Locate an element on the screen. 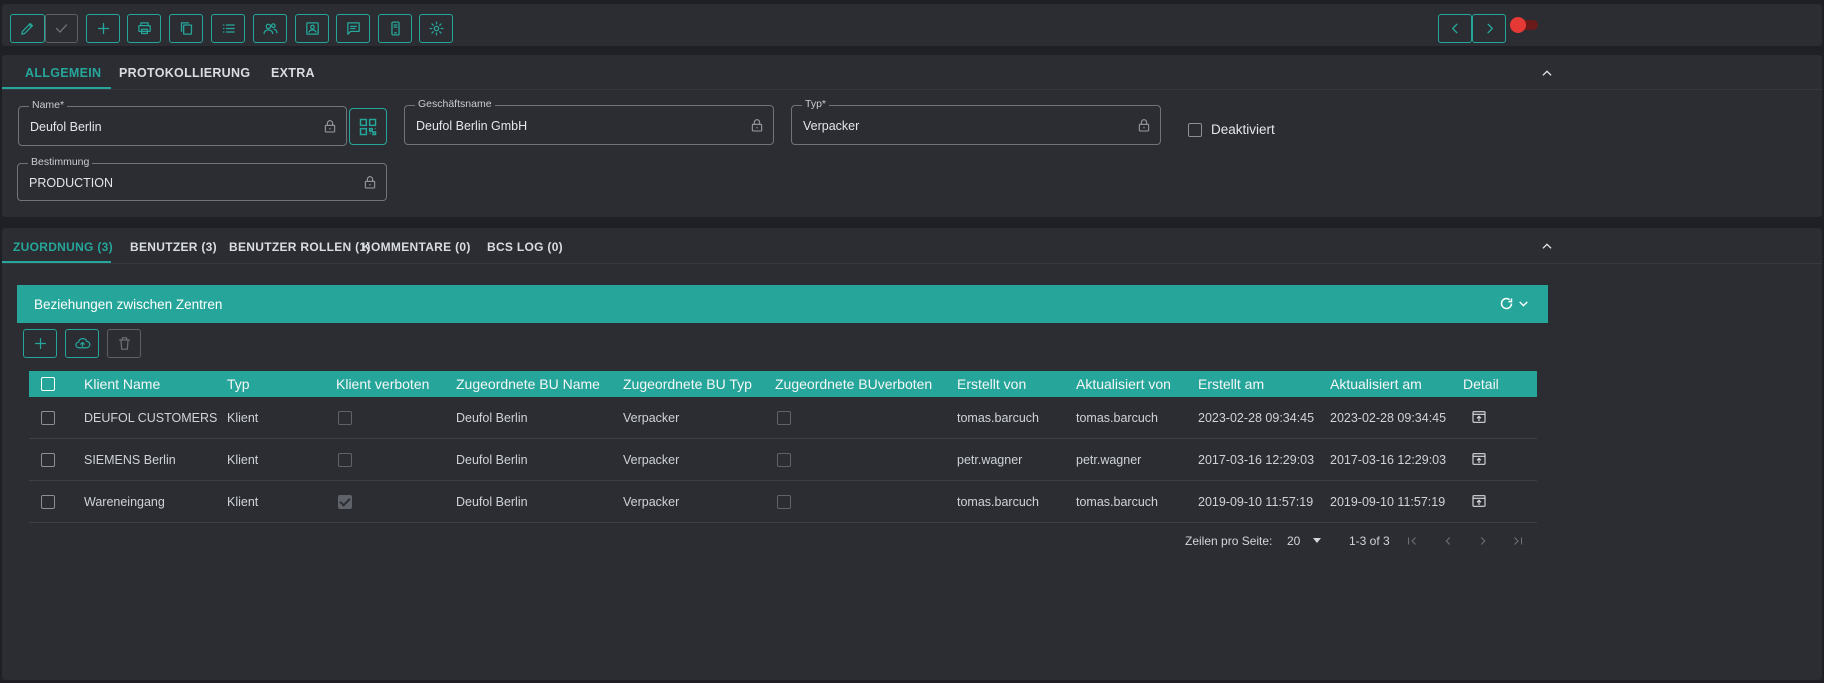 The width and height of the screenshot is (1824, 683). contact-card-icon is located at coordinates (312, 28).